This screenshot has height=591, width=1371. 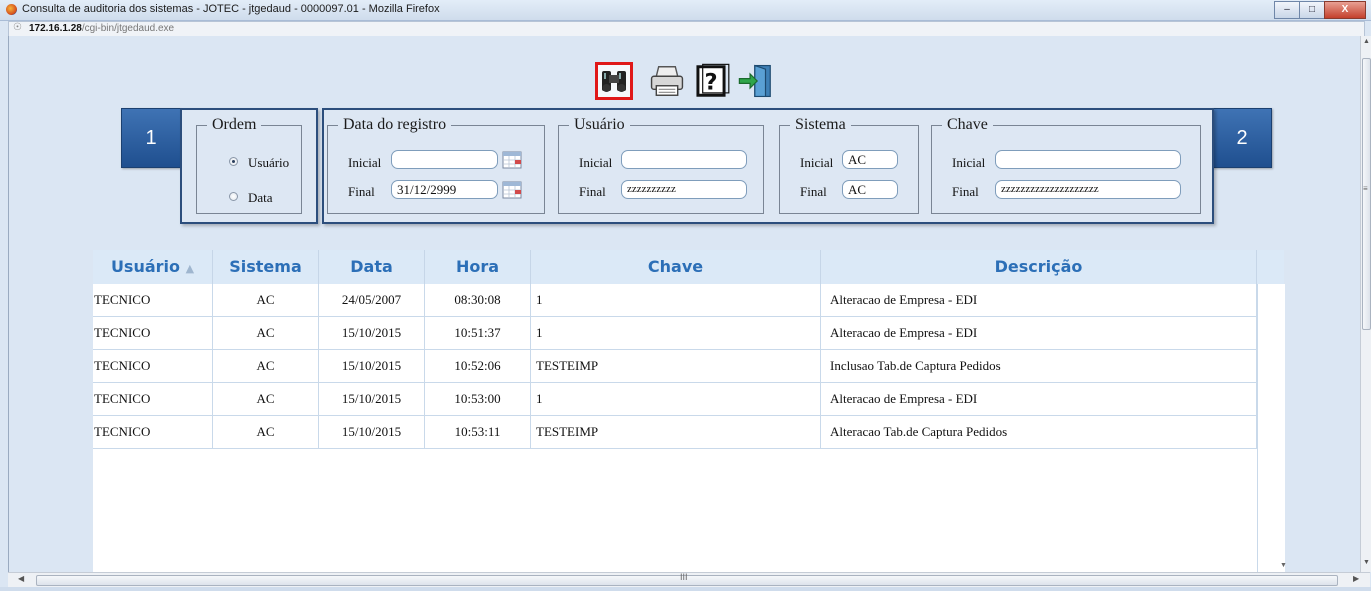 I want to click on system-start-label: Inicial, so click(x=817, y=162).